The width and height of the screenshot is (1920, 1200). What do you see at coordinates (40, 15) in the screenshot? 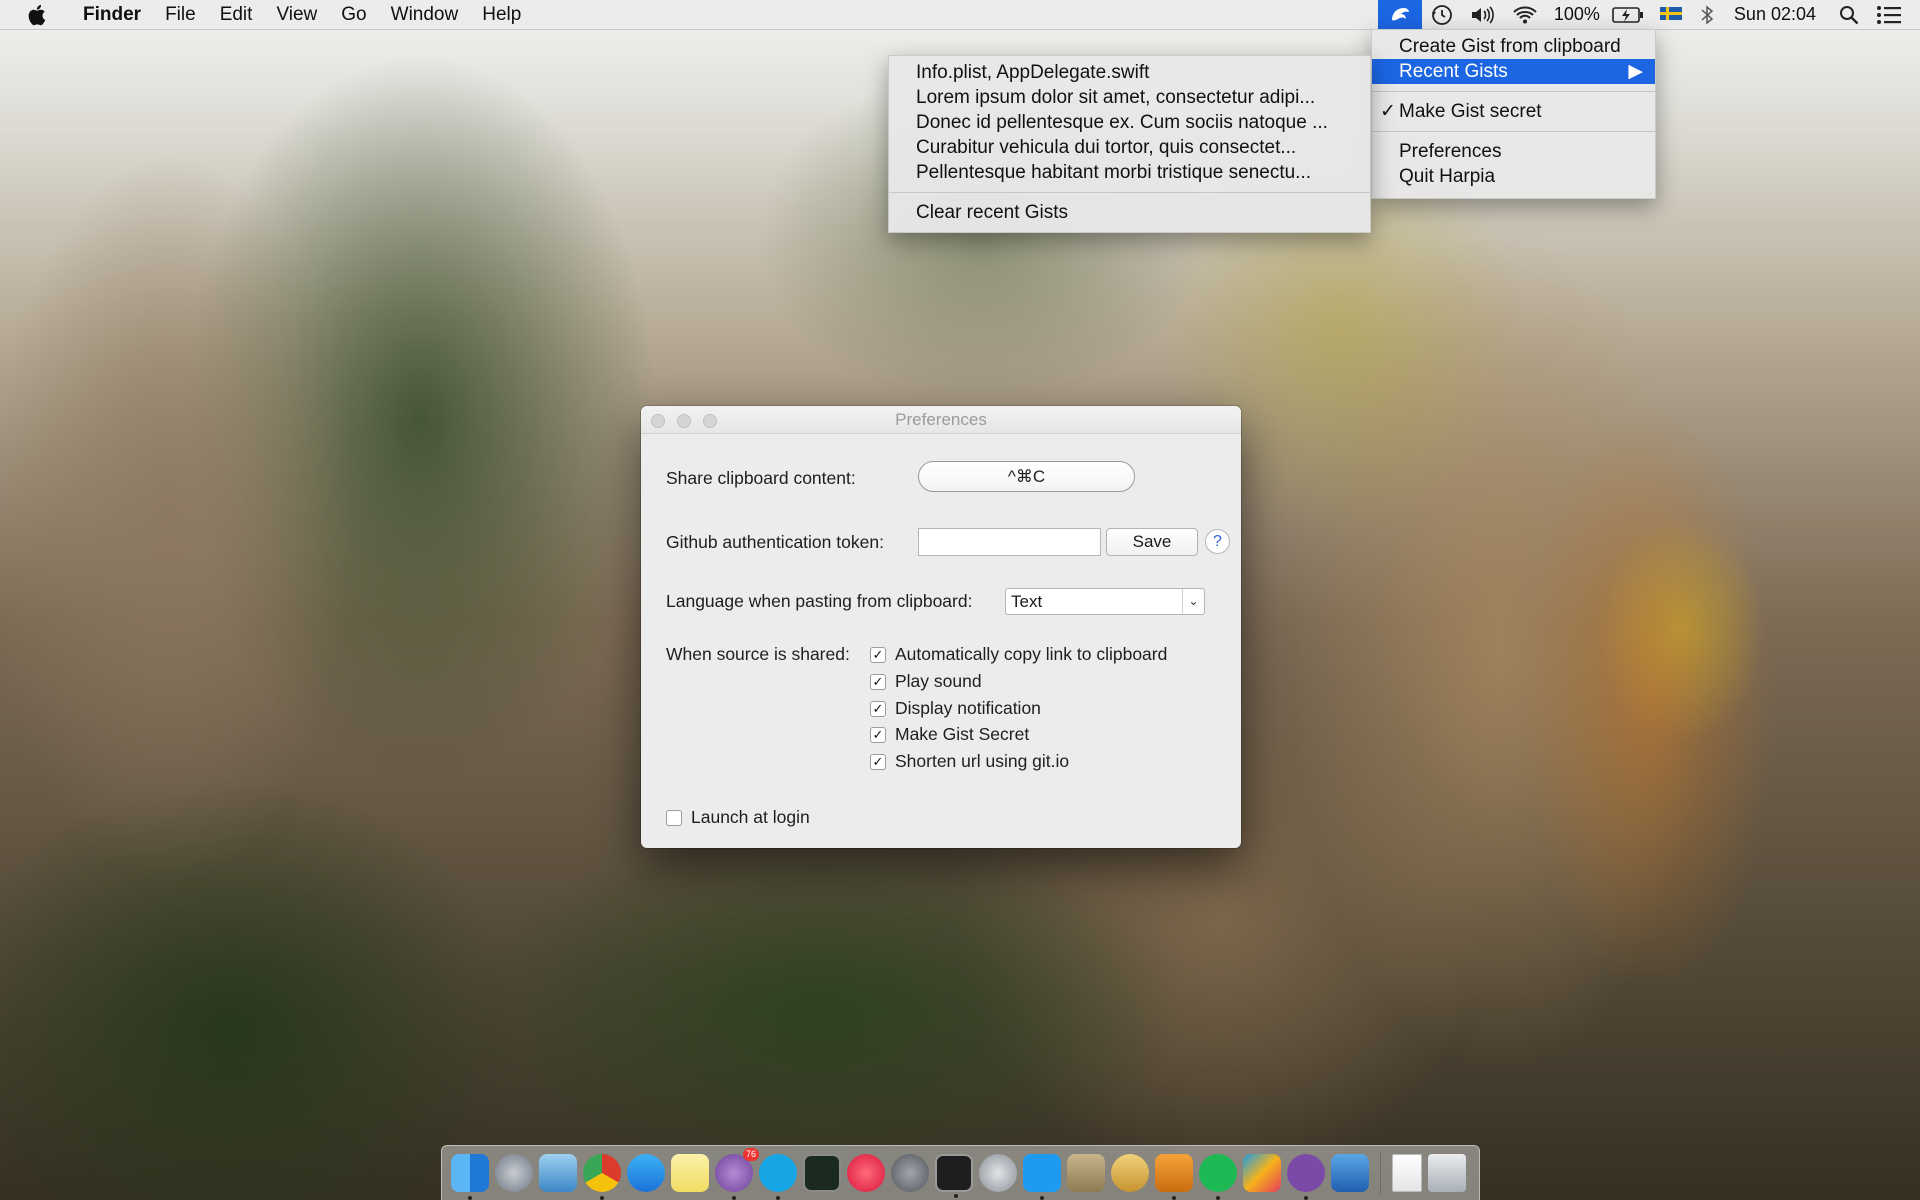
I see `apple-icon` at bounding box center [40, 15].